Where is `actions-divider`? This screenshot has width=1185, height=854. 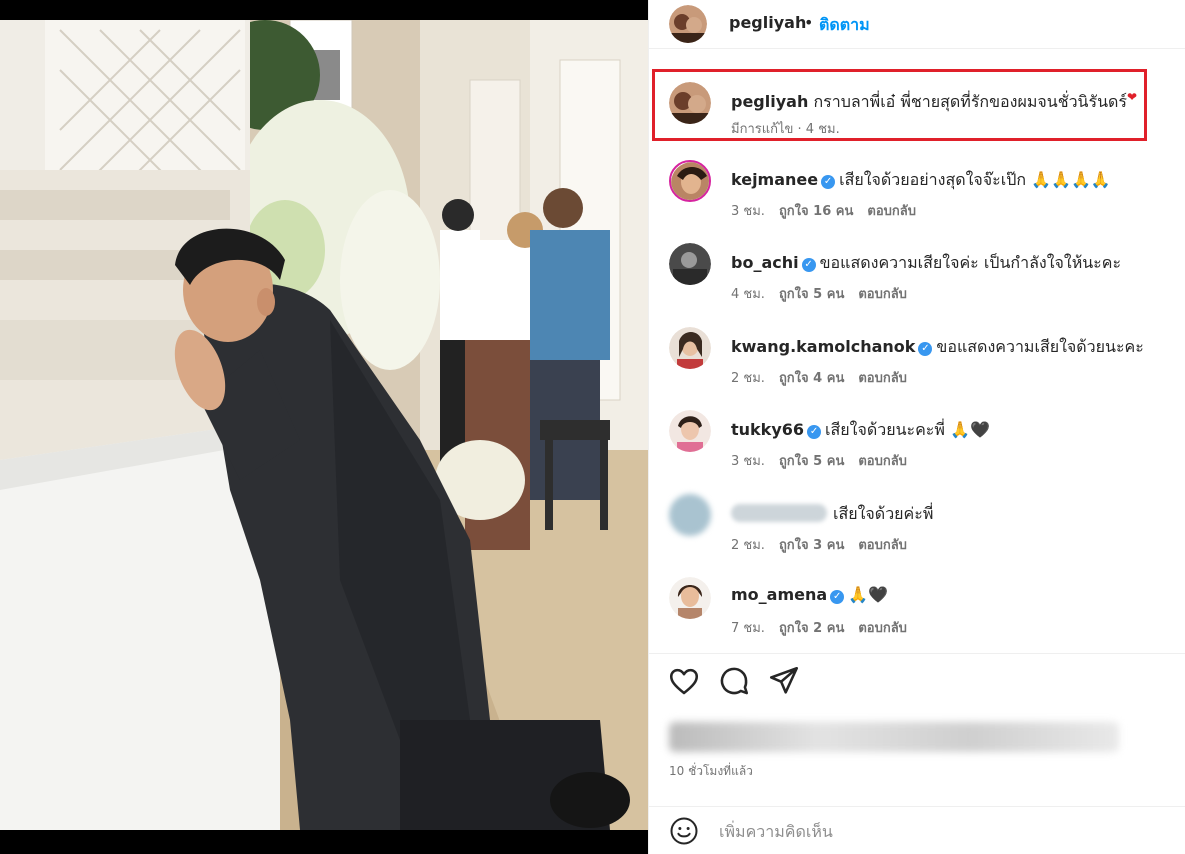
actions-divider is located at coordinates (917, 653).